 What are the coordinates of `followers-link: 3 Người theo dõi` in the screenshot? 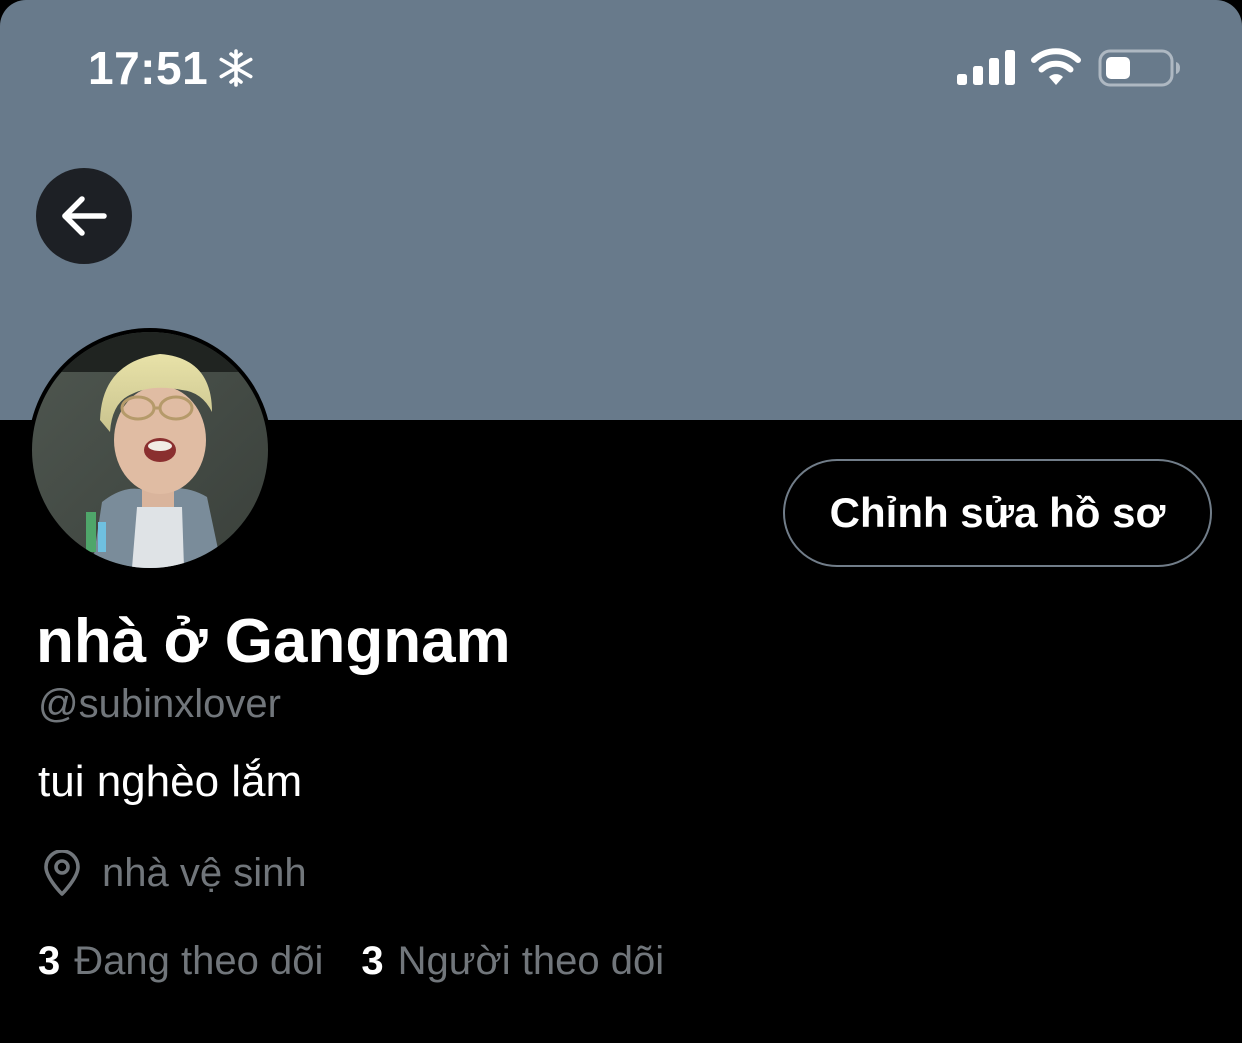 It's located at (512, 961).